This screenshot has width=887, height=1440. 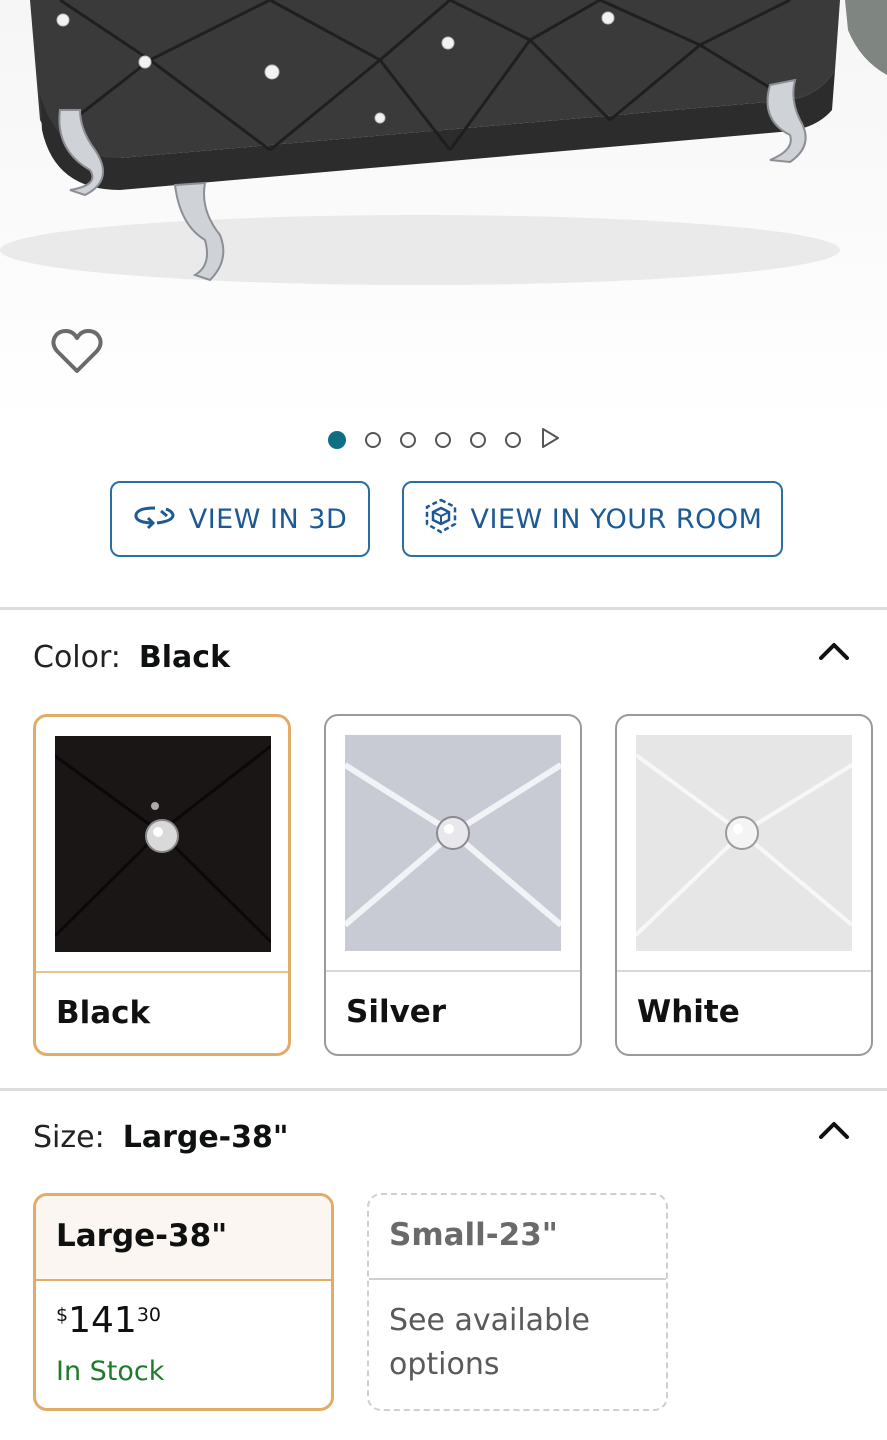 What do you see at coordinates (688, 1012) in the screenshot?
I see `color-option-name: White` at bounding box center [688, 1012].